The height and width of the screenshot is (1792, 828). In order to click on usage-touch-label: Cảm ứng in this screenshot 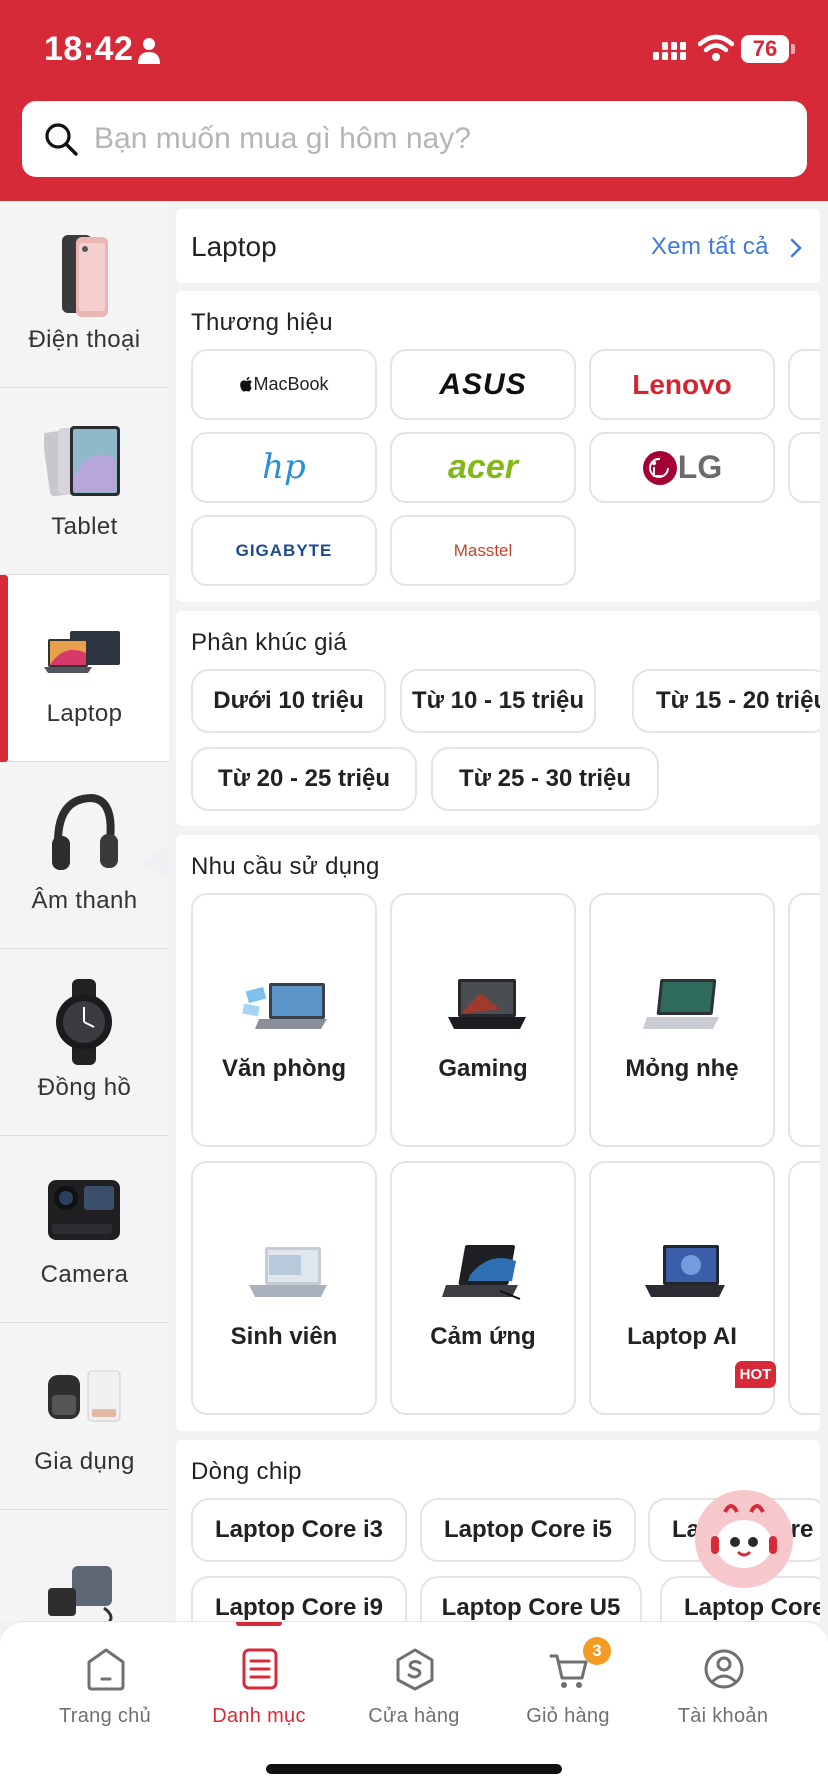, I will do `click(483, 1336)`.